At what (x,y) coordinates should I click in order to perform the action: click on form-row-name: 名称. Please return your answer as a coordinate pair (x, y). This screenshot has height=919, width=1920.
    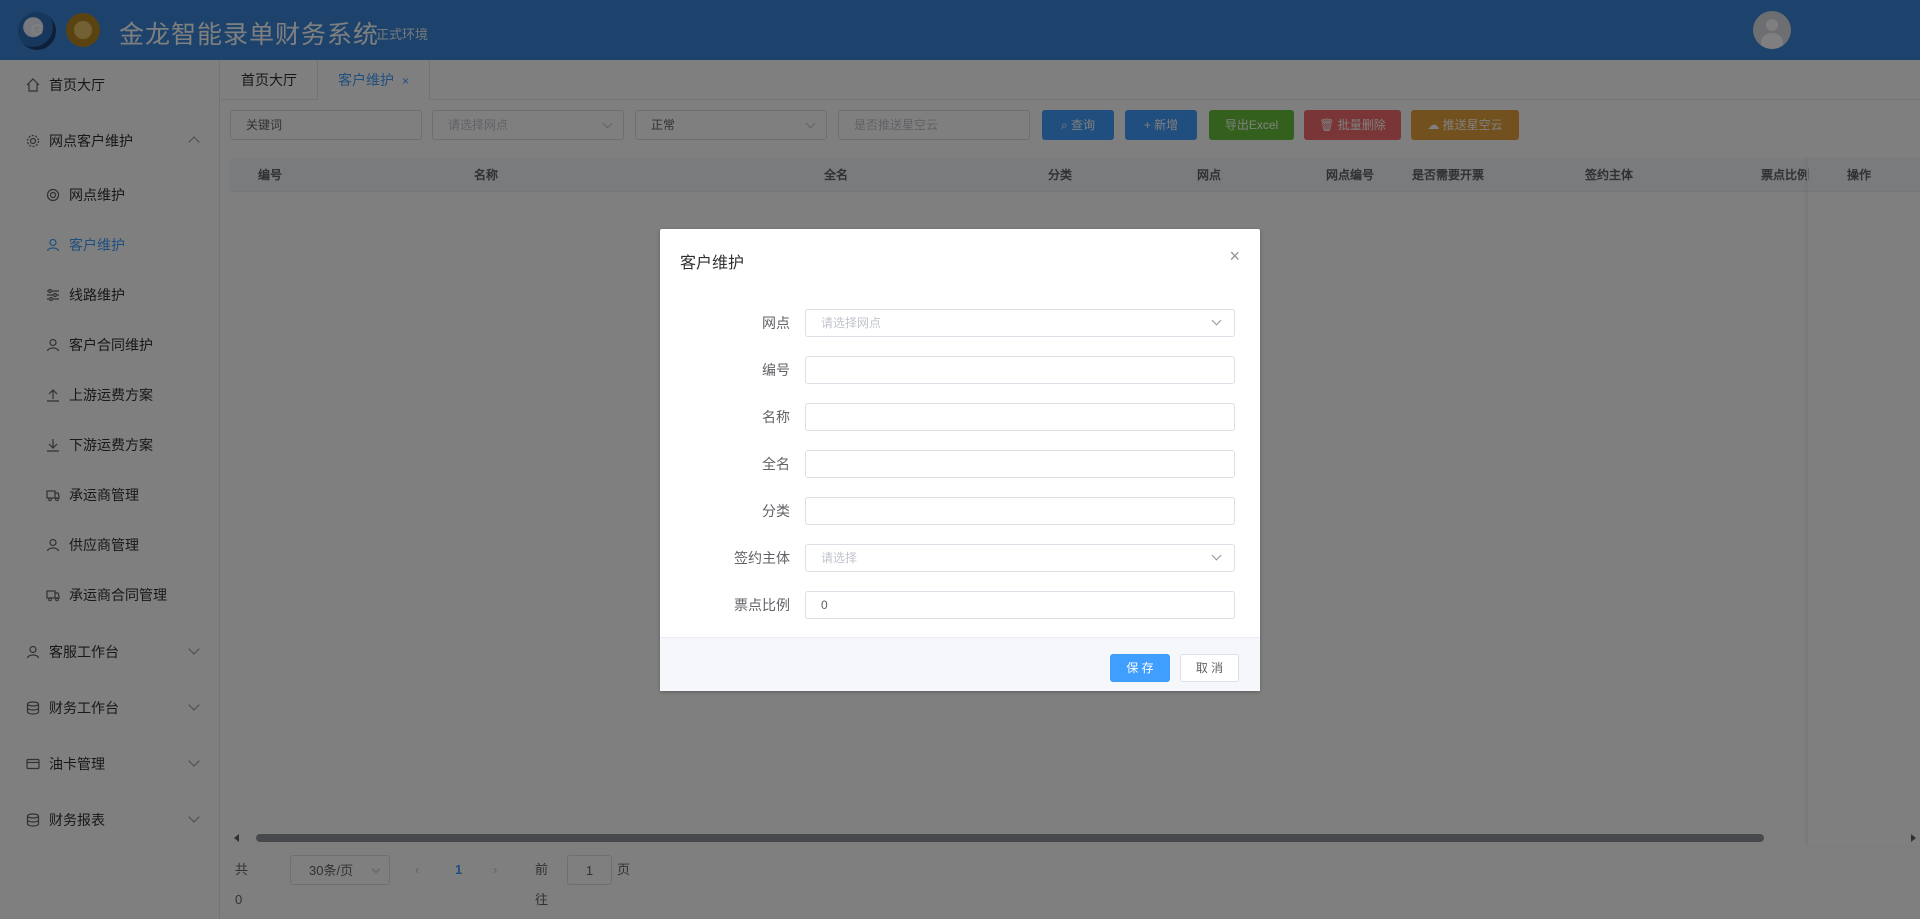
    Looking at the image, I should click on (960, 417).